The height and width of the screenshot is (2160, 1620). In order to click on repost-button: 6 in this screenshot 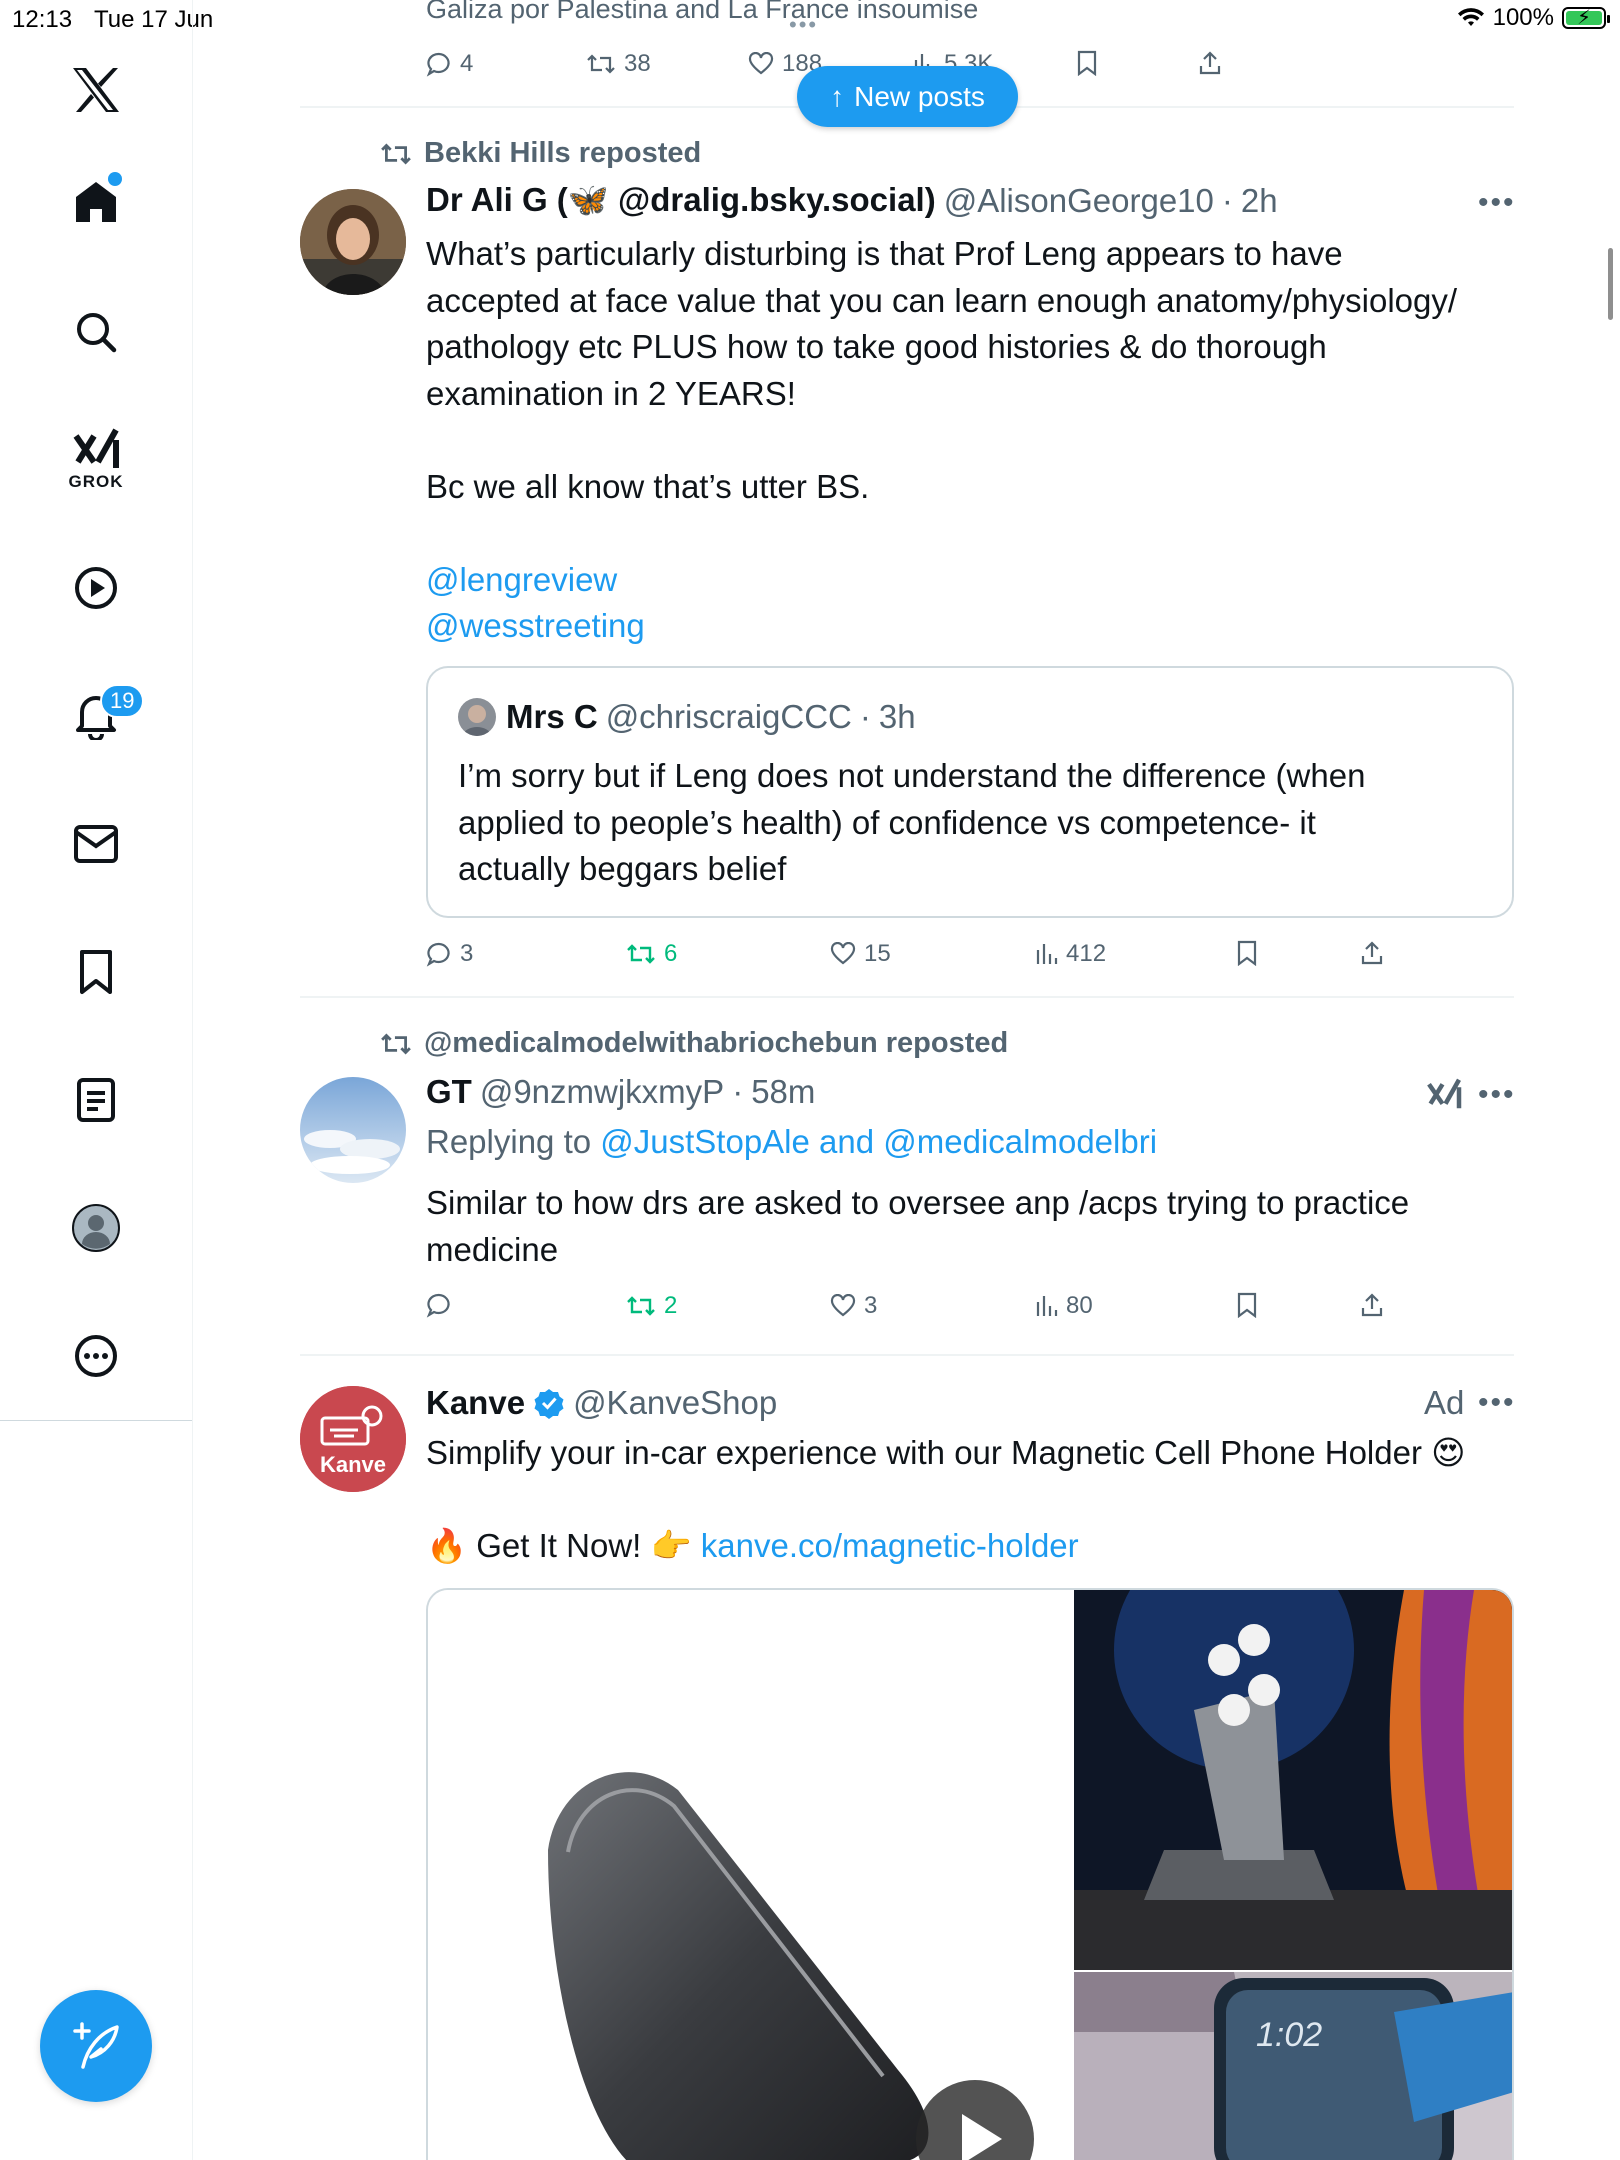, I will do `click(651, 954)`.